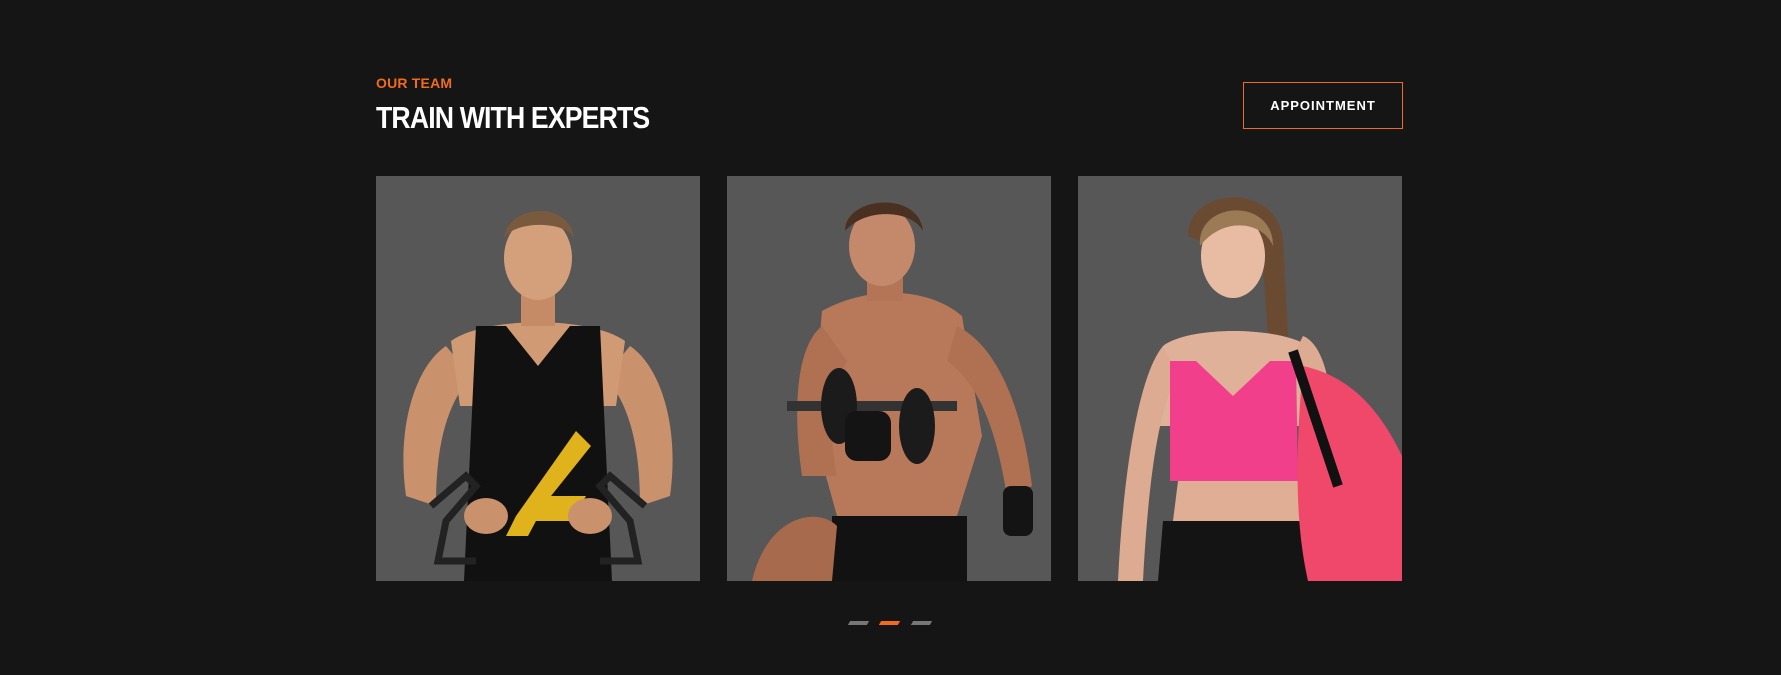 This screenshot has width=1781, height=675. What do you see at coordinates (414, 83) in the screenshot?
I see `section-eyebrow: OUR TEAM` at bounding box center [414, 83].